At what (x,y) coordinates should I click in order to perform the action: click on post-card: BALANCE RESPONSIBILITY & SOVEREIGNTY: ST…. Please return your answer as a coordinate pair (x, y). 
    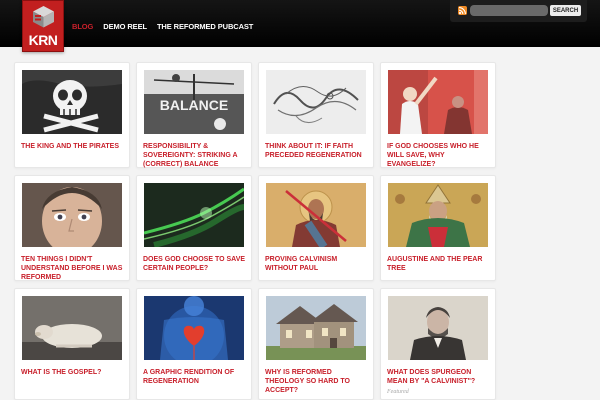
    Looking at the image, I should click on (194, 115).